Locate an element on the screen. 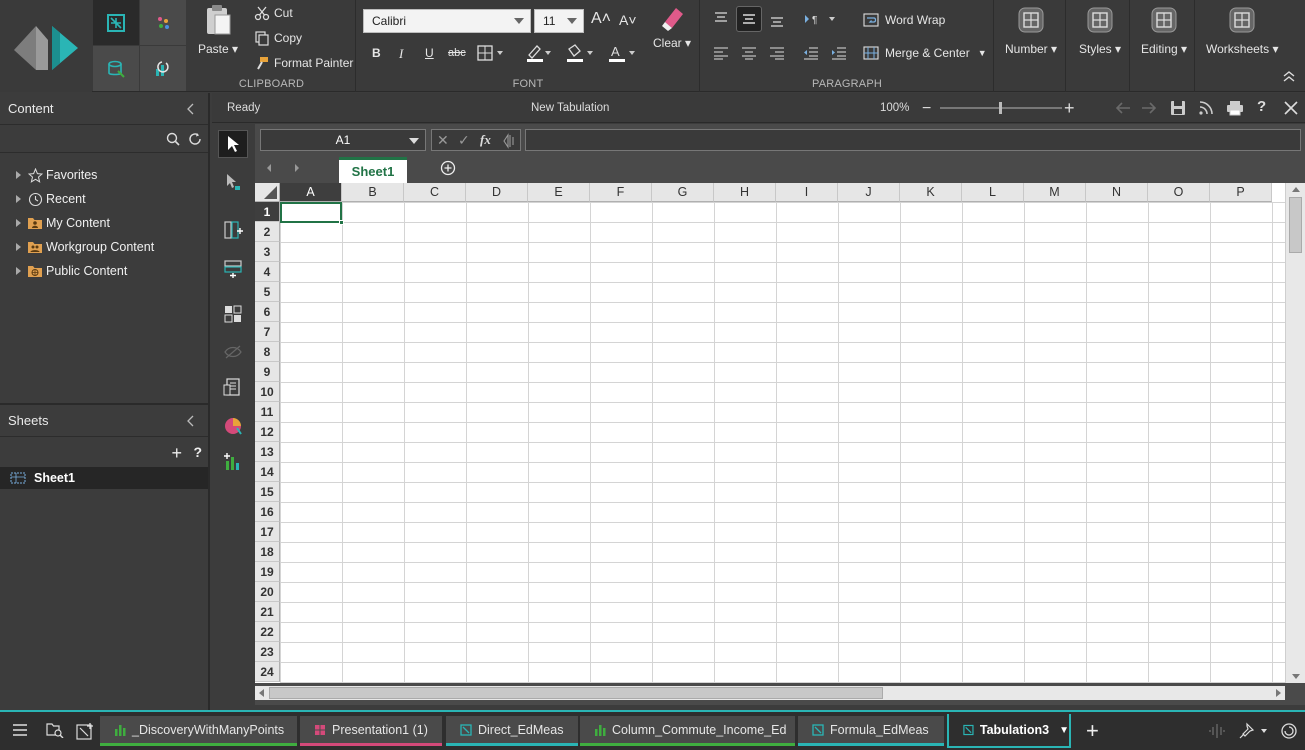 The width and height of the screenshot is (1305, 750). fill-handle is located at coordinates (341, 222).